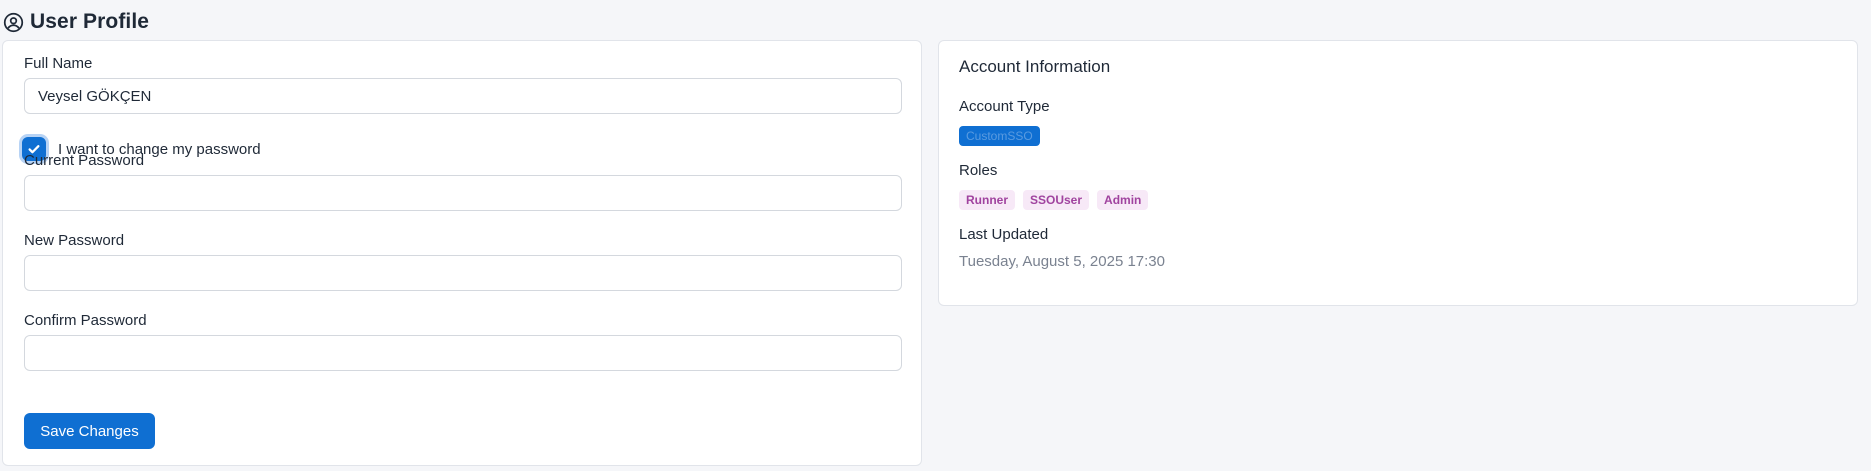 This screenshot has height=471, width=1871. Describe the element at coordinates (463, 273) in the screenshot. I see `new-password-input` at that location.